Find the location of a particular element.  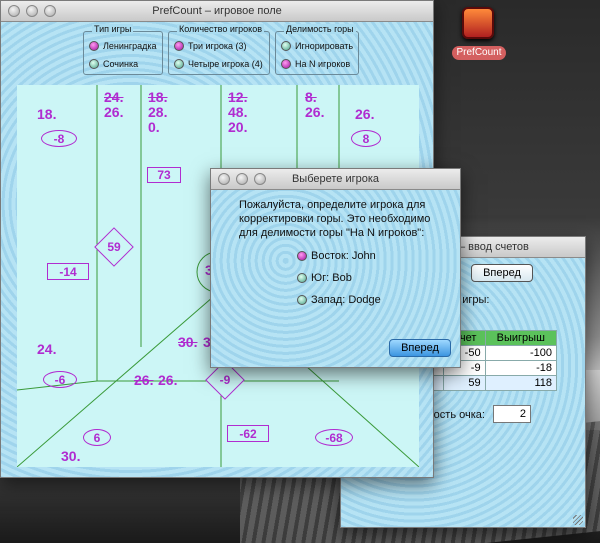

board-number: 20. is located at coordinates (238, 127).